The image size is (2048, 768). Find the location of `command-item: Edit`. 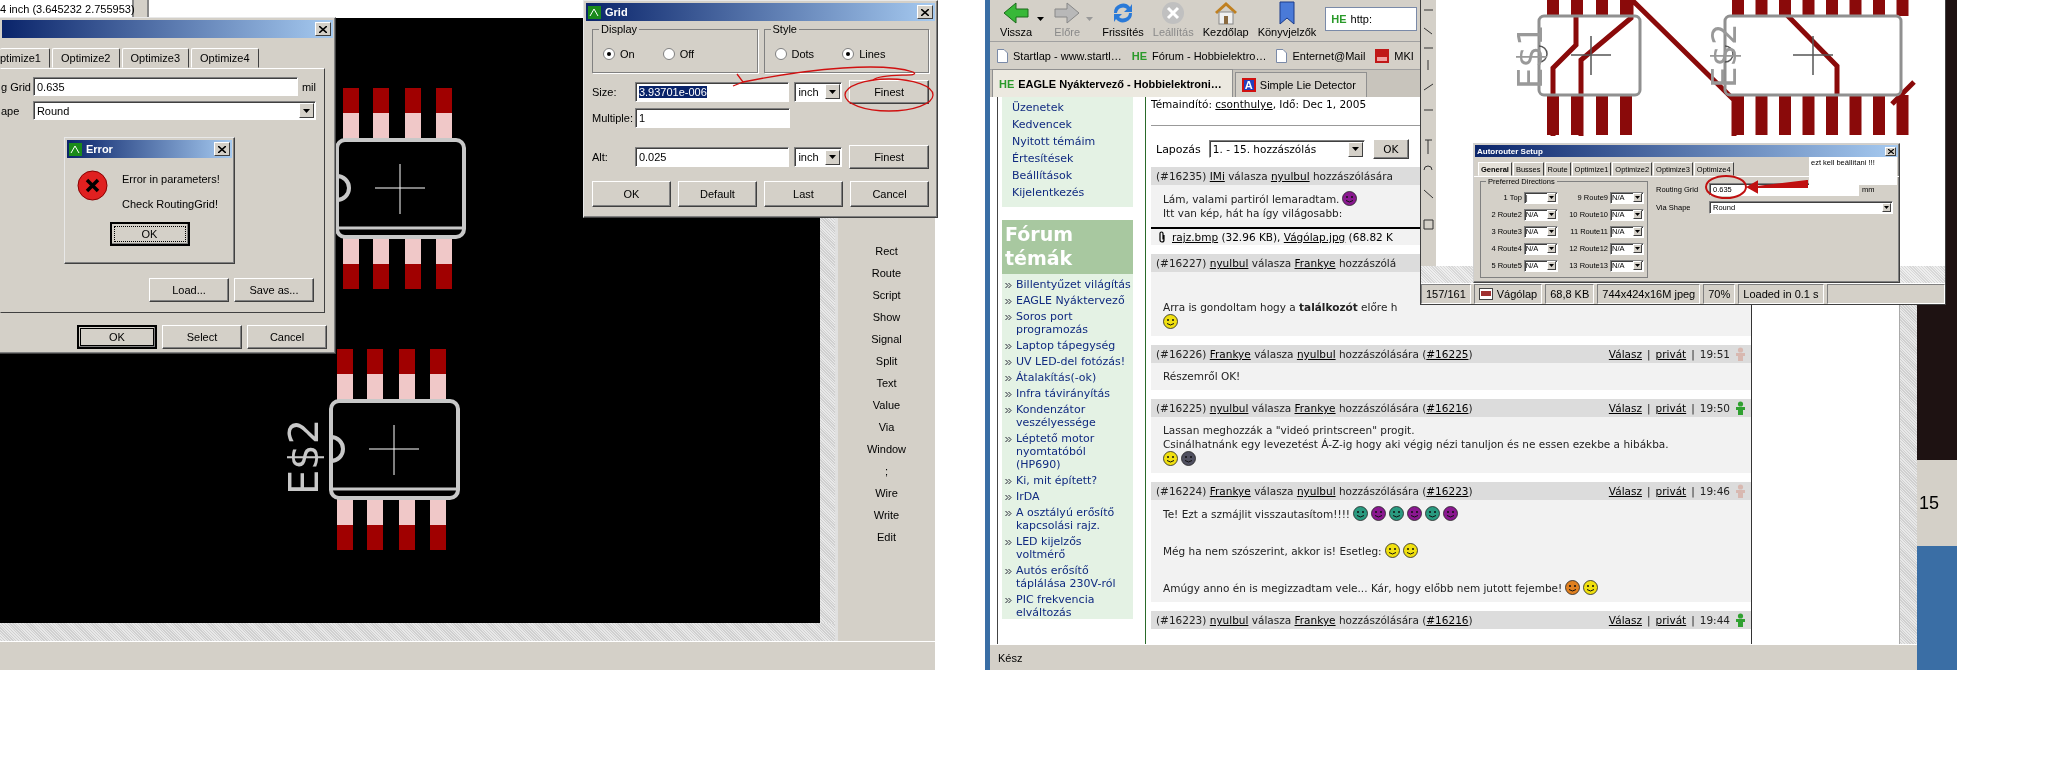

command-item: Edit is located at coordinates (886, 537).